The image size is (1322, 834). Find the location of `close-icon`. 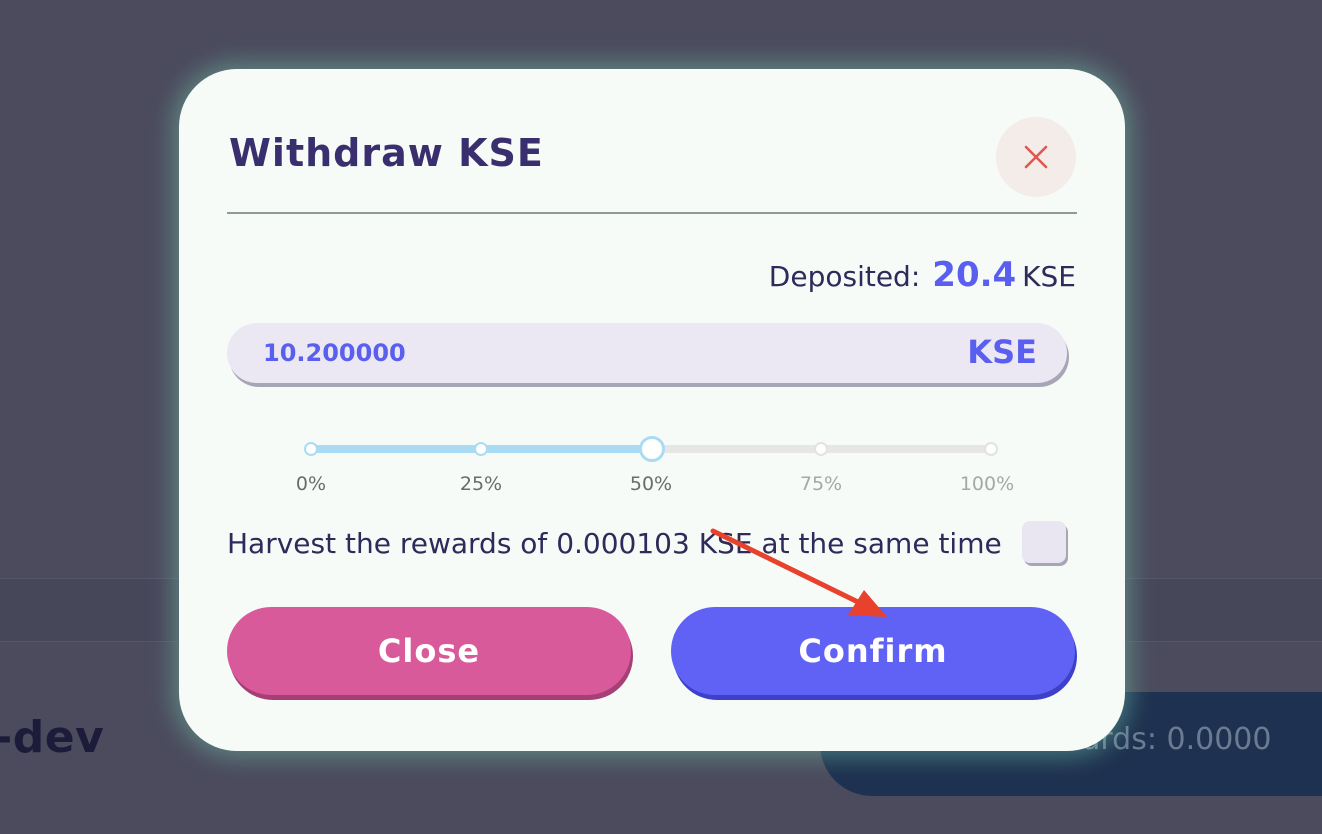

close-icon is located at coordinates (1036, 157).